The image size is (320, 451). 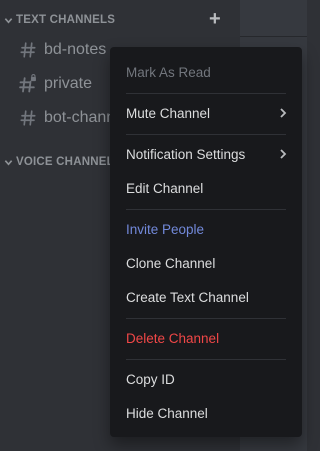 I want to click on menu-item-label: Notification Settings, so click(x=186, y=154).